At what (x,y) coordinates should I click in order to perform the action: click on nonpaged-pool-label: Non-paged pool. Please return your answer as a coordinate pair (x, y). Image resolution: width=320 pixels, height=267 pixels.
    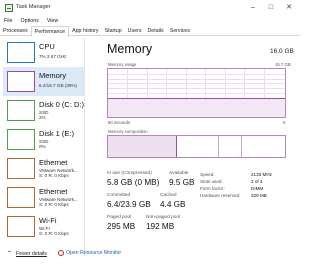
    Looking at the image, I should click on (163, 217).